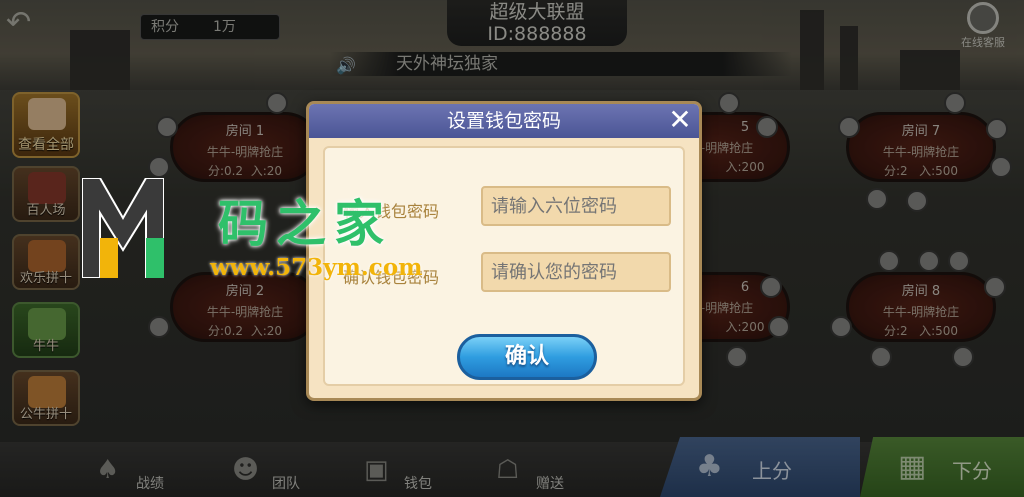  I want to click on close-button: ✕, so click(680, 121).